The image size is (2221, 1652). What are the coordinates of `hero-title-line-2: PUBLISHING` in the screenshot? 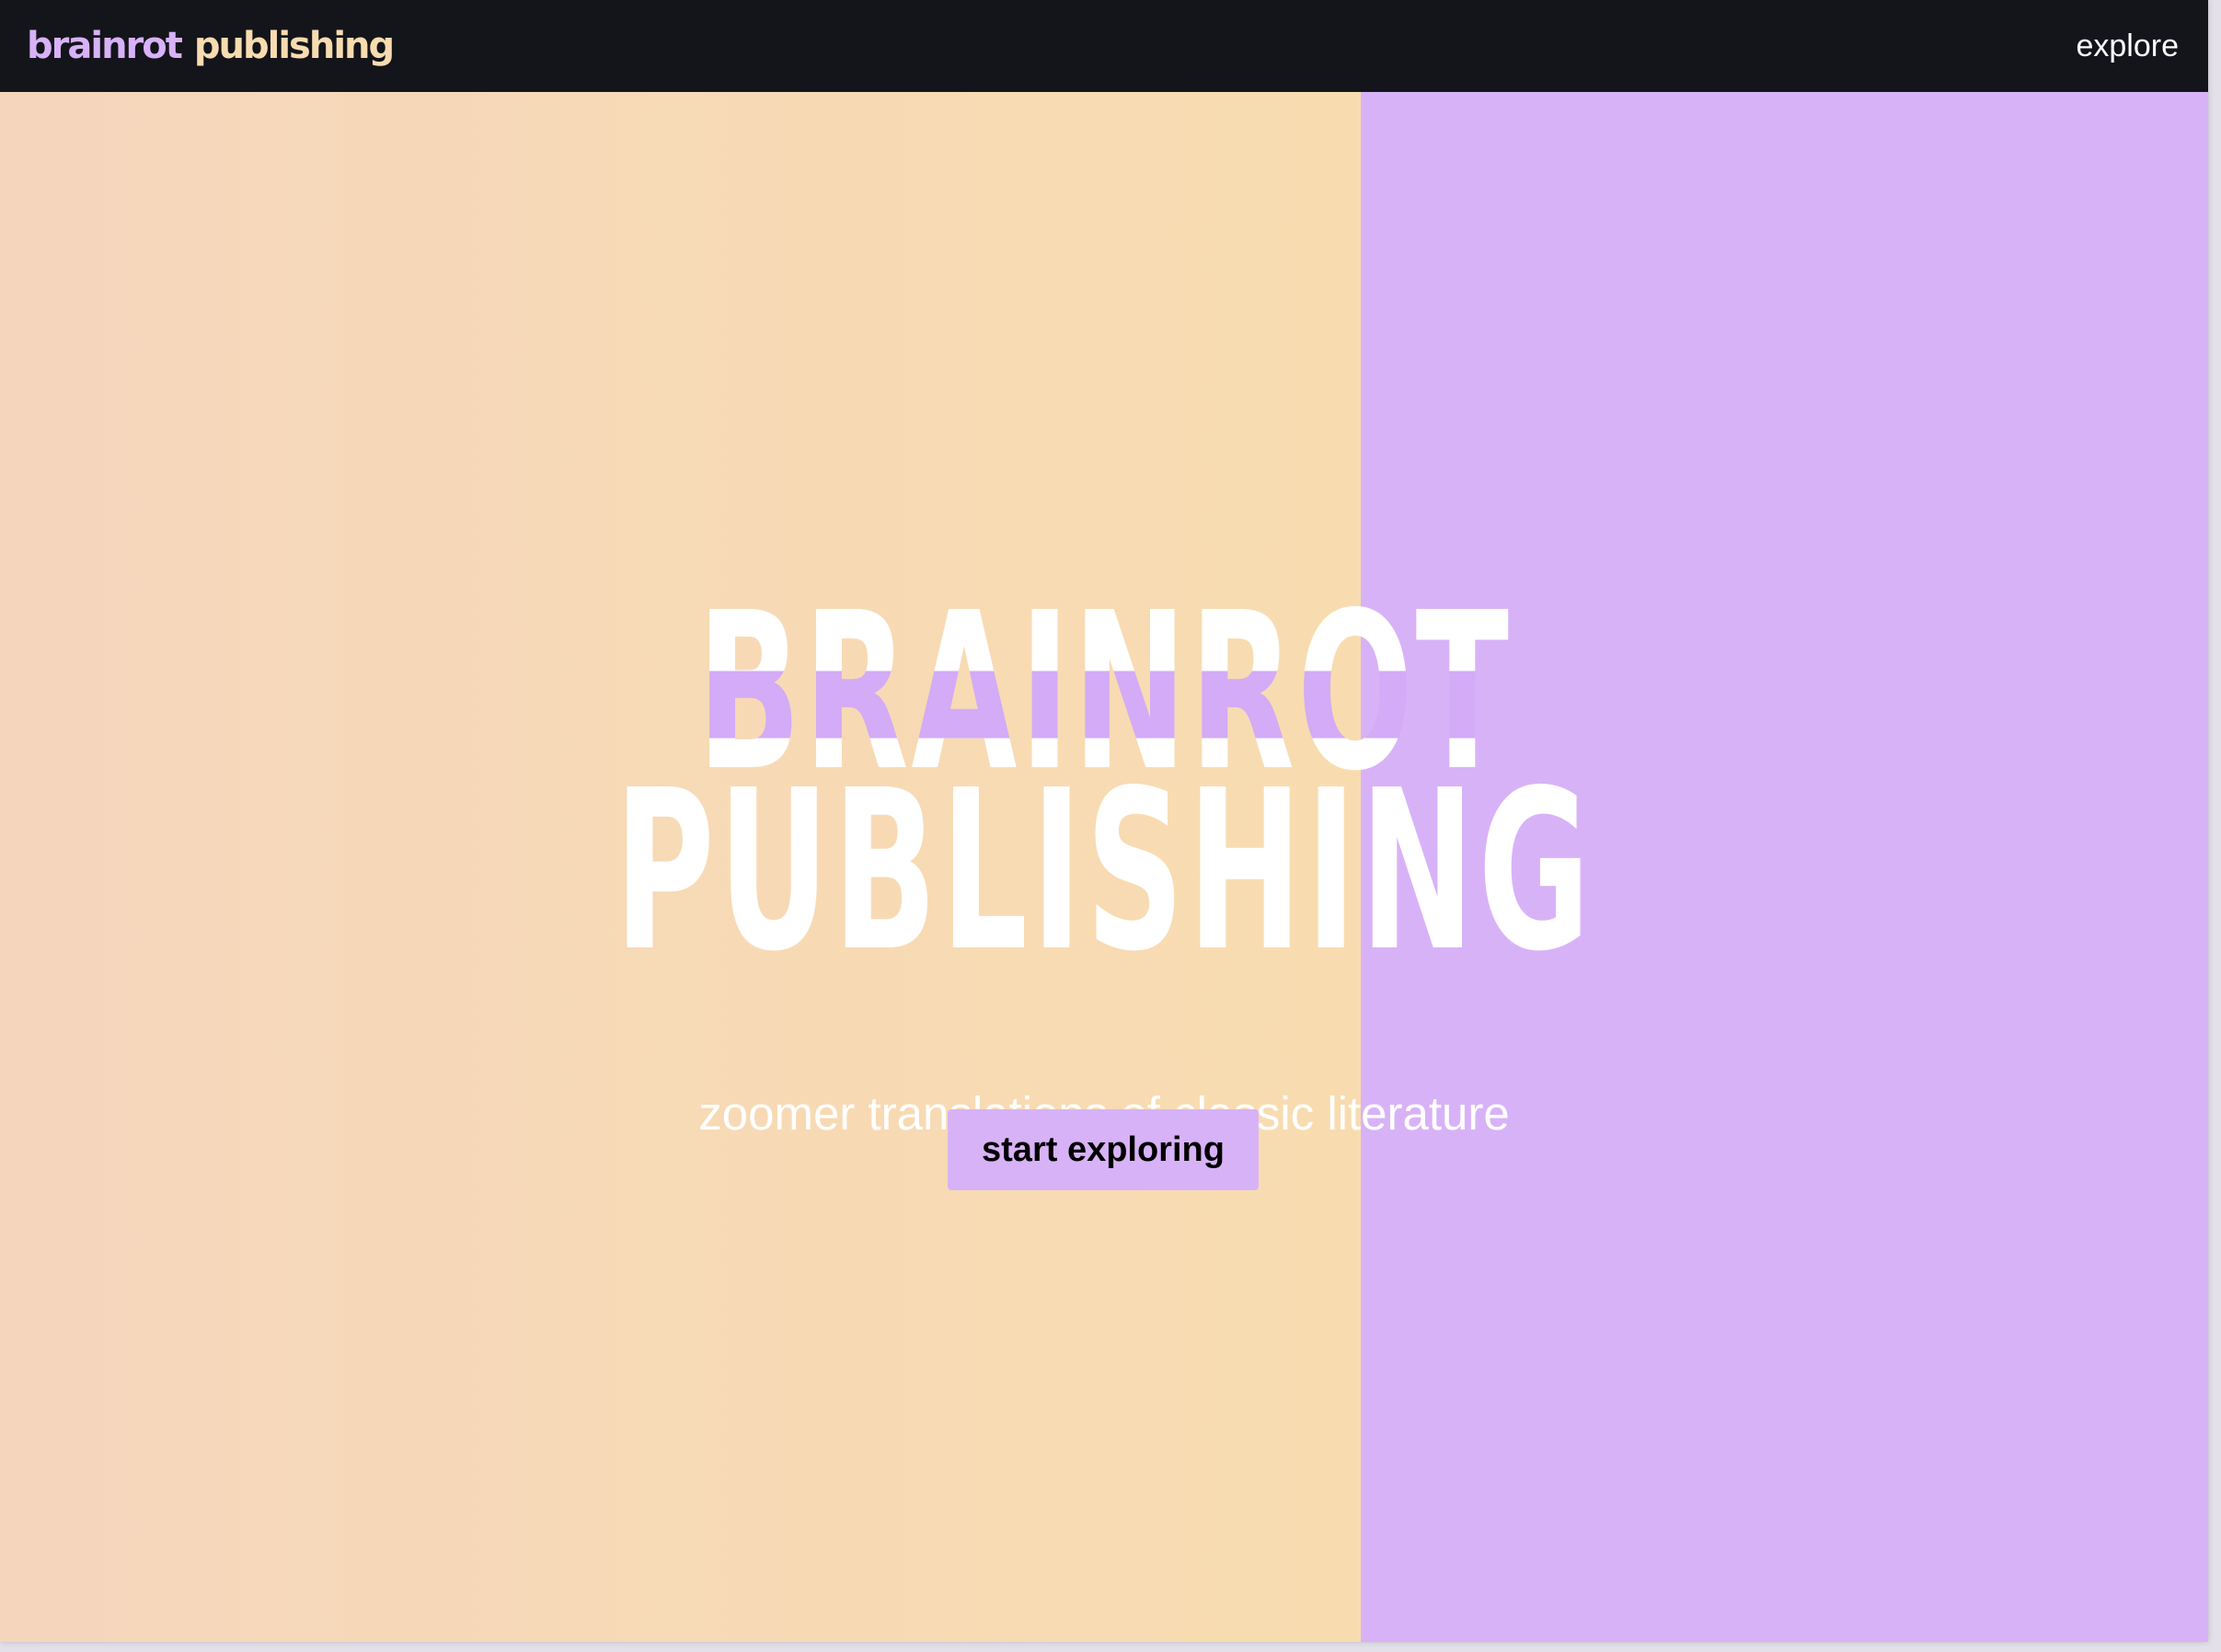 It's located at (1104, 871).